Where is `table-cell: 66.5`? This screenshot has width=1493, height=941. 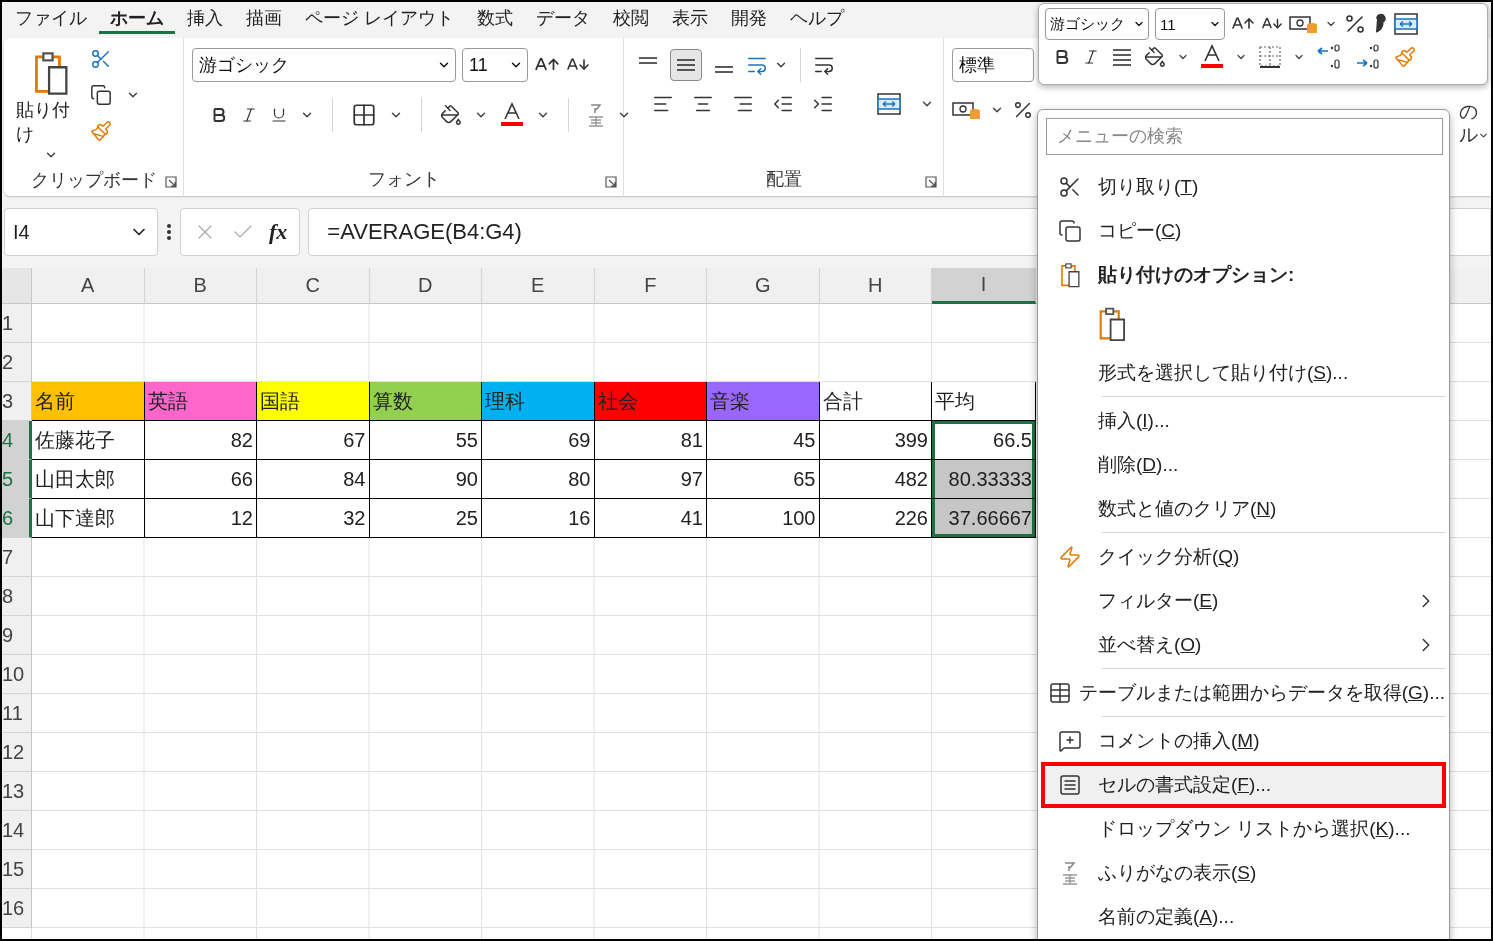 table-cell: 66.5 is located at coordinates (984, 440).